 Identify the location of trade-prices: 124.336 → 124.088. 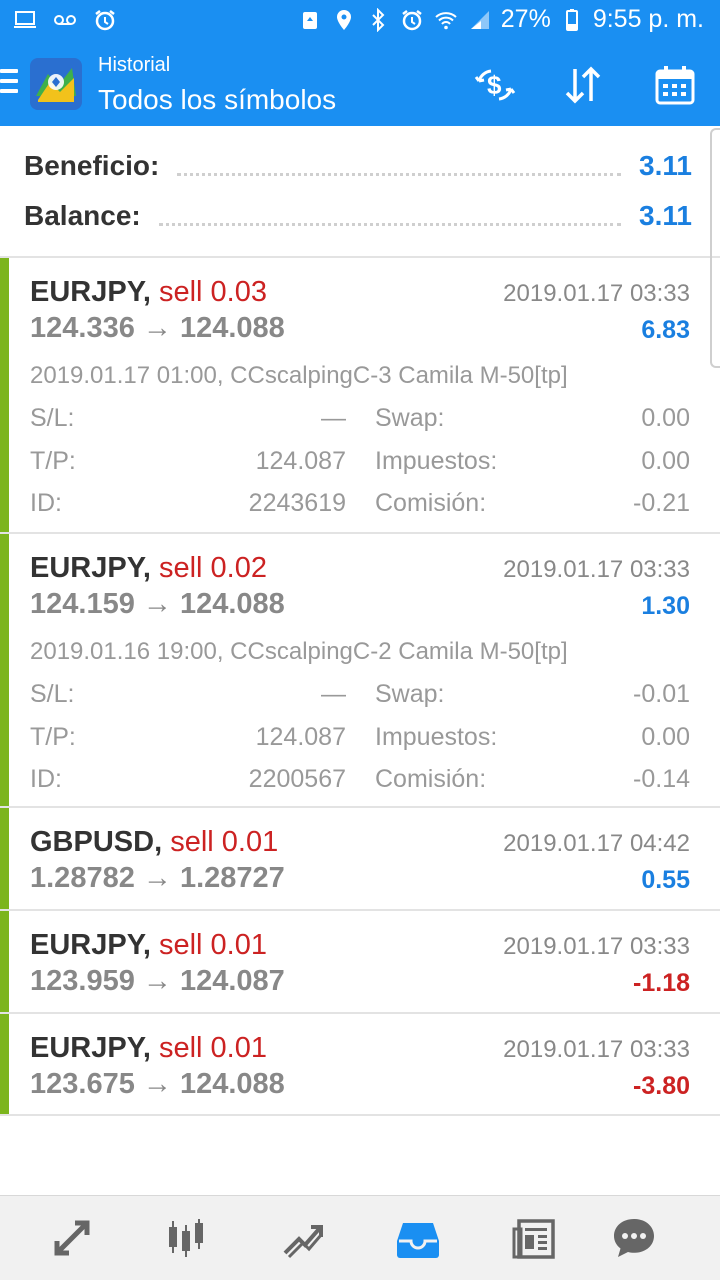
(157, 328).